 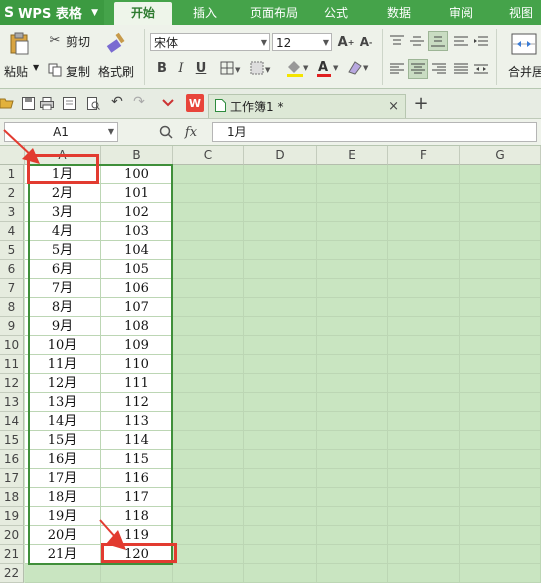 What do you see at coordinates (352, 307) in the screenshot?
I see `cell-e8` at bounding box center [352, 307].